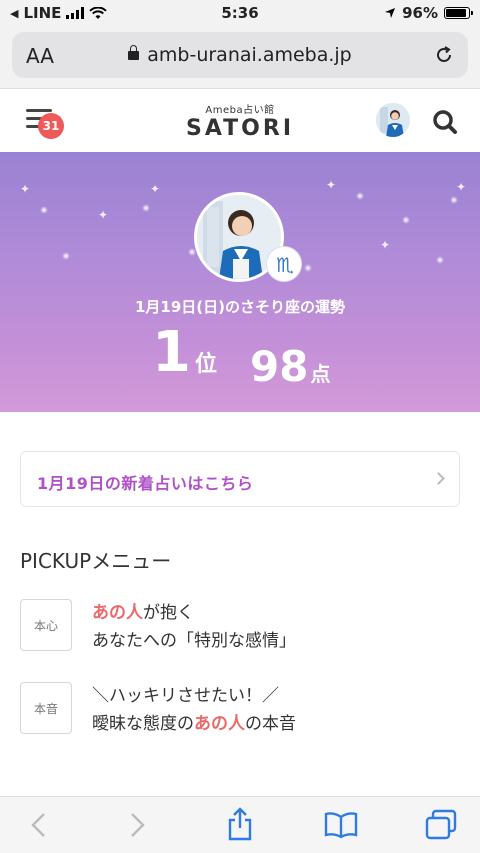 The image size is (480, 853). Describe the element at coordinates (445, 122) in the screenshot. I see `search-icon` at that location.